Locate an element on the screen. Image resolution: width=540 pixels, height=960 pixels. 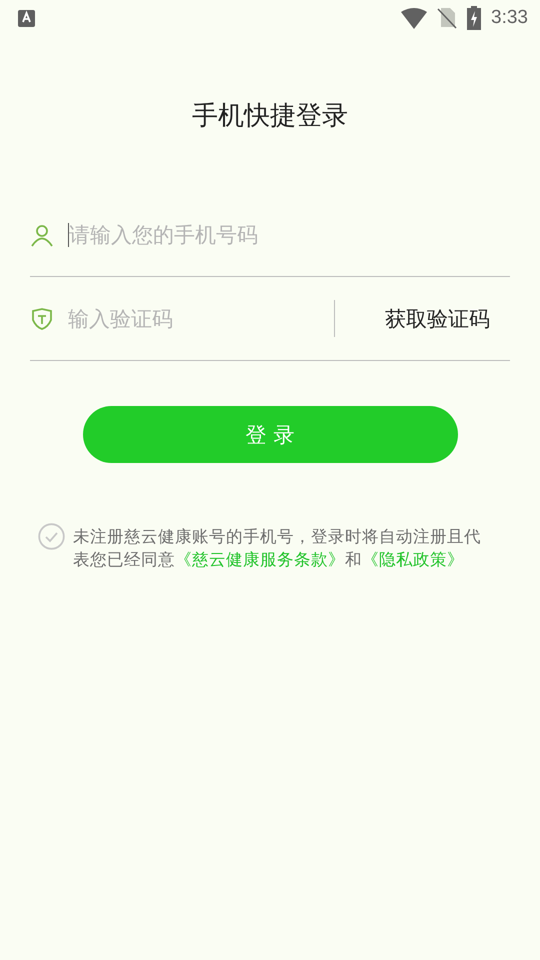
phone-input-field: 请输入您的手机号码 is located at coordinates (289, 234).